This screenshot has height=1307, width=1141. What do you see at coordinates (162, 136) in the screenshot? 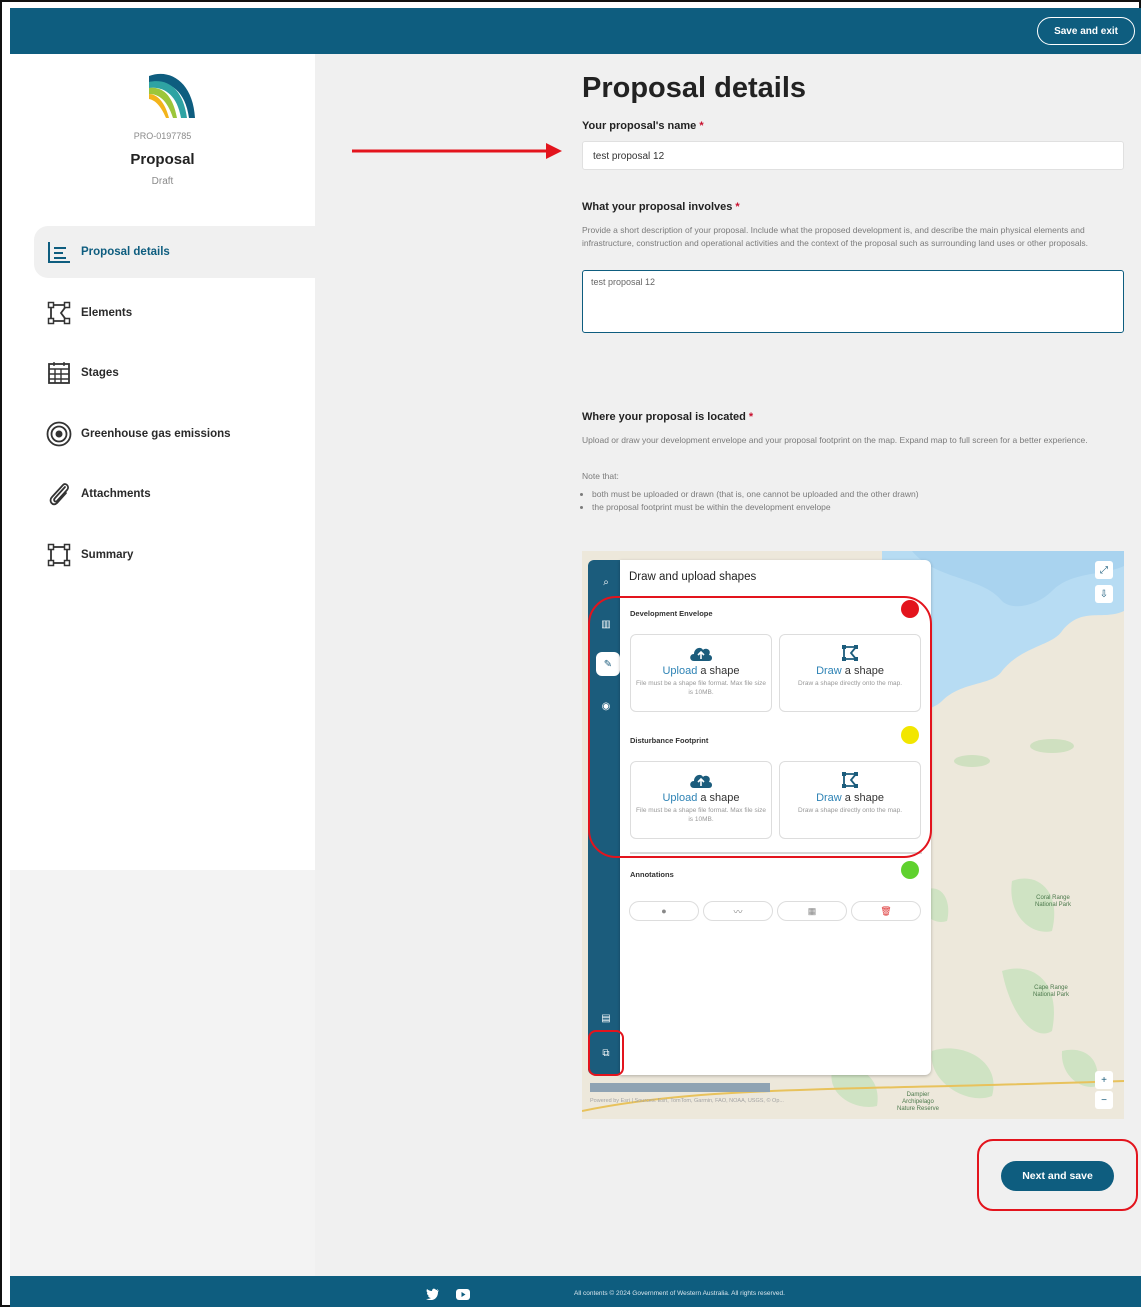
I see `proposal-id: PRO-0197785` at bounding box center [162, 136].